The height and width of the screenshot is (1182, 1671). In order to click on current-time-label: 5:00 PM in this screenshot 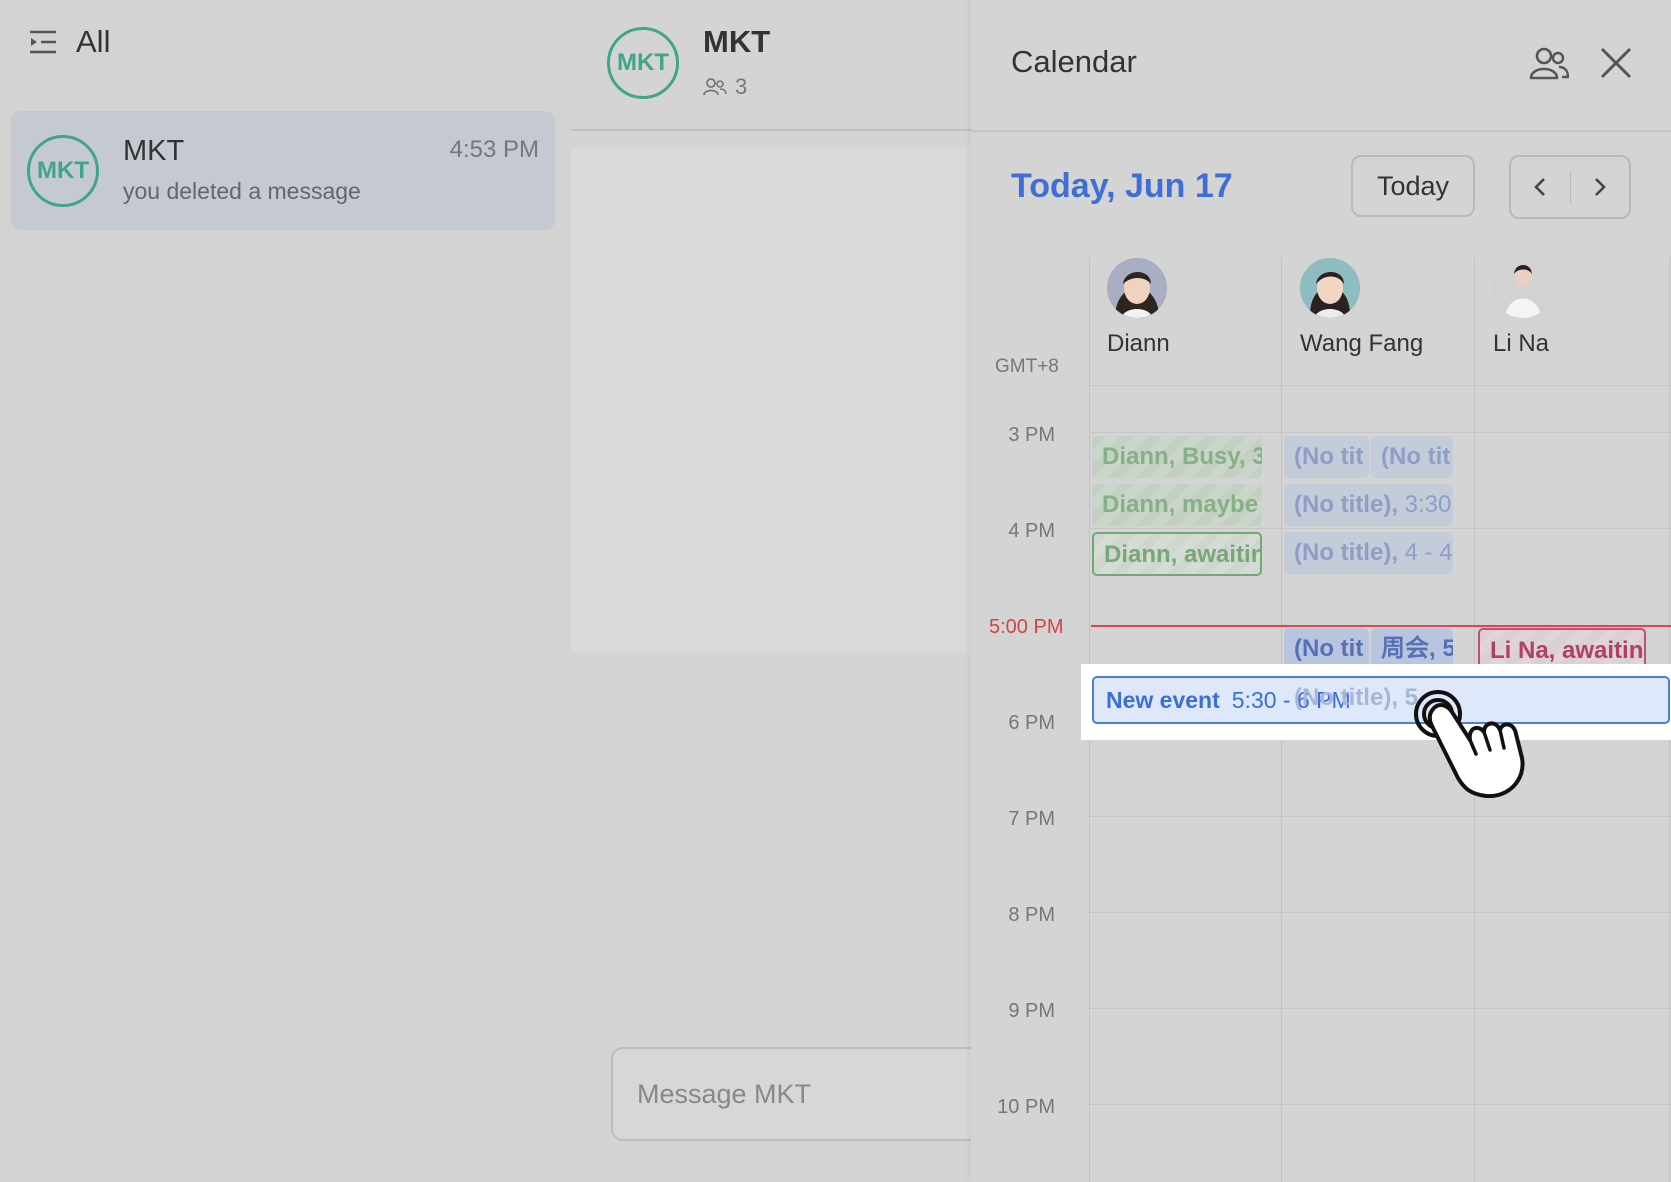, I will do `click(1026, 627)`.